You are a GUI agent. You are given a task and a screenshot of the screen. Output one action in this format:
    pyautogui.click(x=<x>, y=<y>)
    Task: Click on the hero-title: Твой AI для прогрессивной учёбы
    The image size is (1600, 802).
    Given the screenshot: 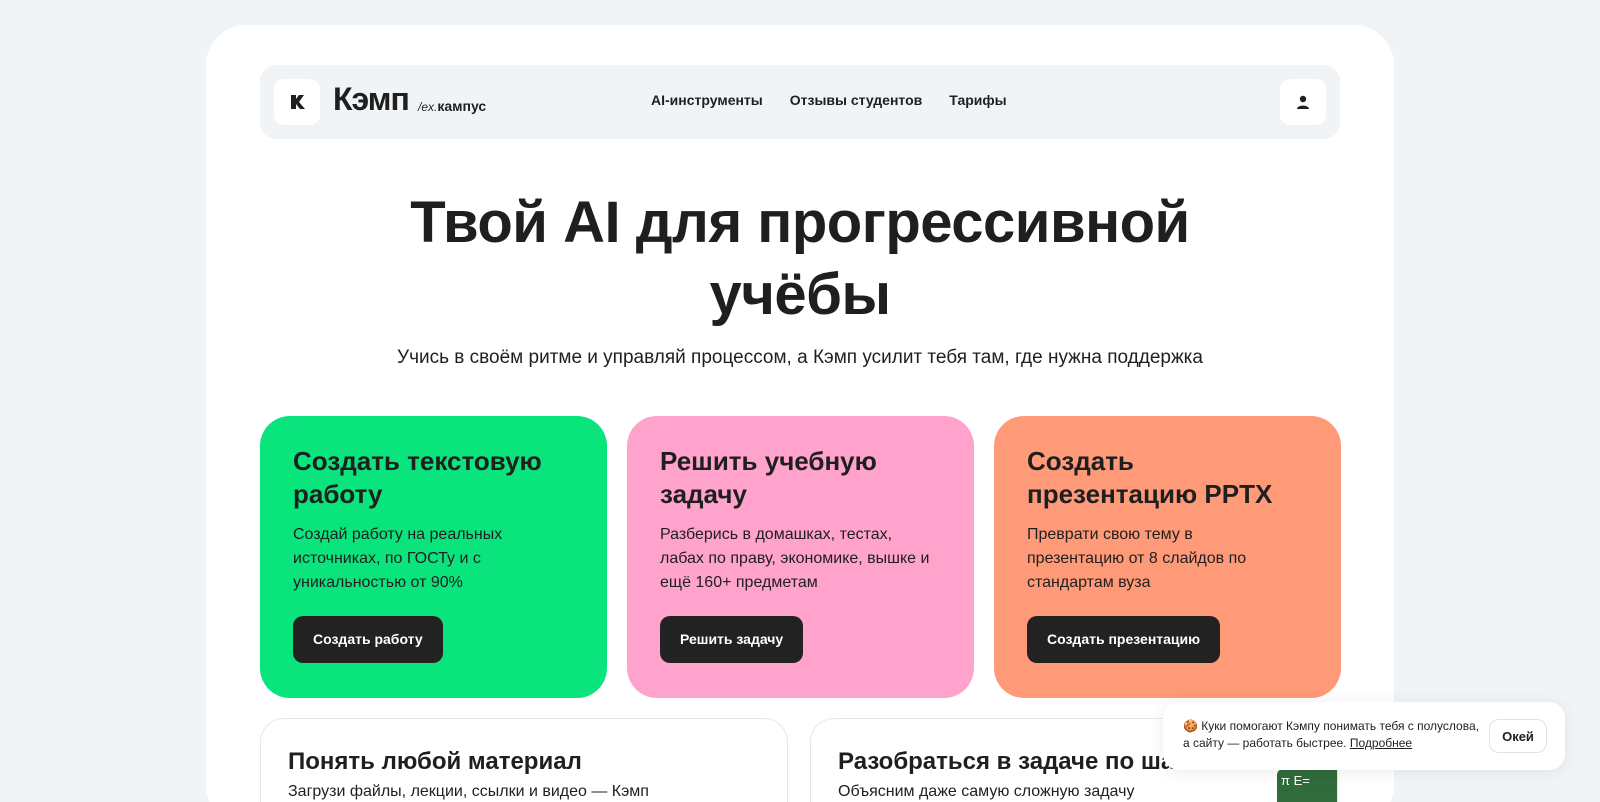 What is the action you would take?
    pyautogui.click(x=800, y=259)
    